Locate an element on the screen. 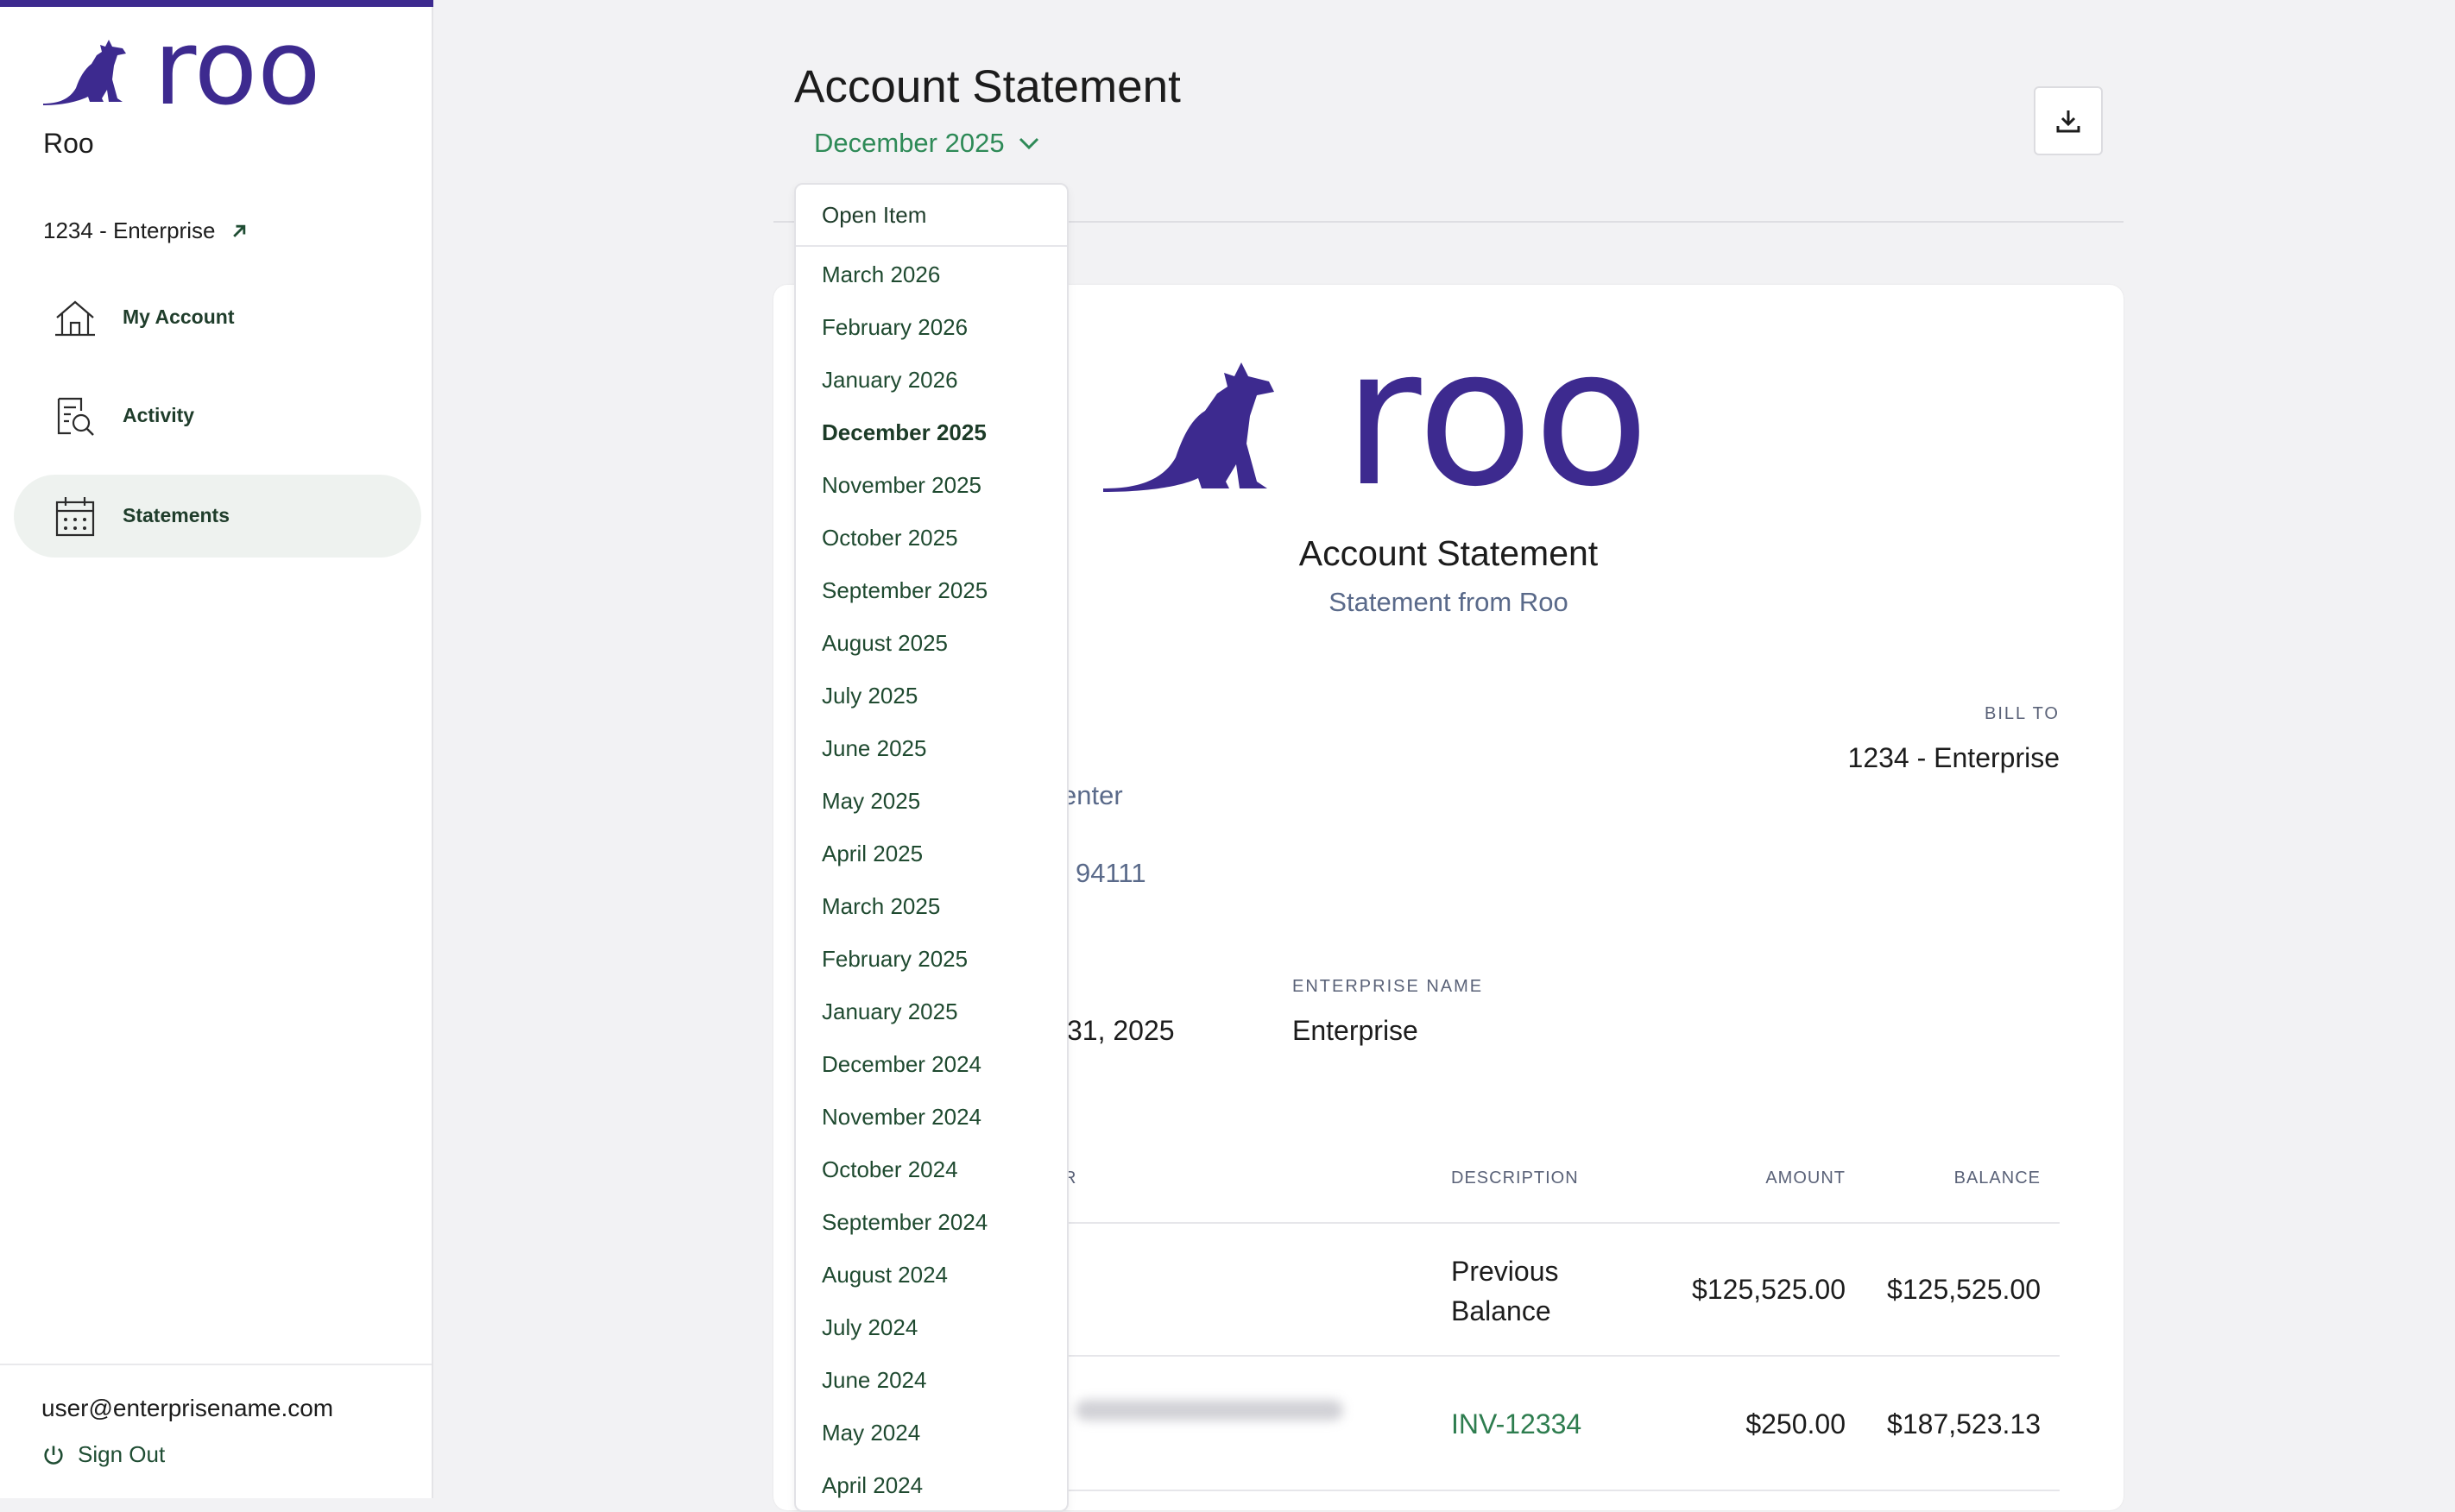 Image resolution: width=2455 pixels, height=1512 pixels. home-icon is located at coordinates (75, 319).